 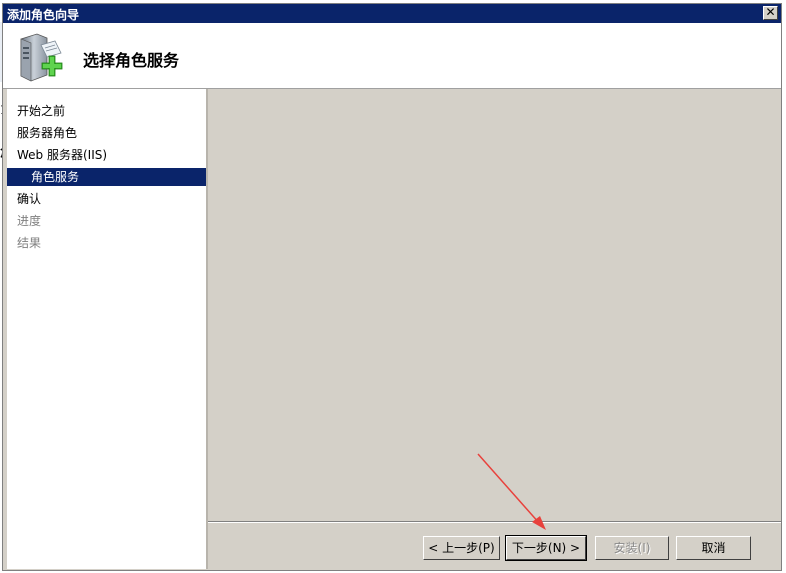 What do you see at coordinates (392, 13) in the screenshot?
I see `title-bar: 添加角色向导 ✕` at bounding box center [392, 13].